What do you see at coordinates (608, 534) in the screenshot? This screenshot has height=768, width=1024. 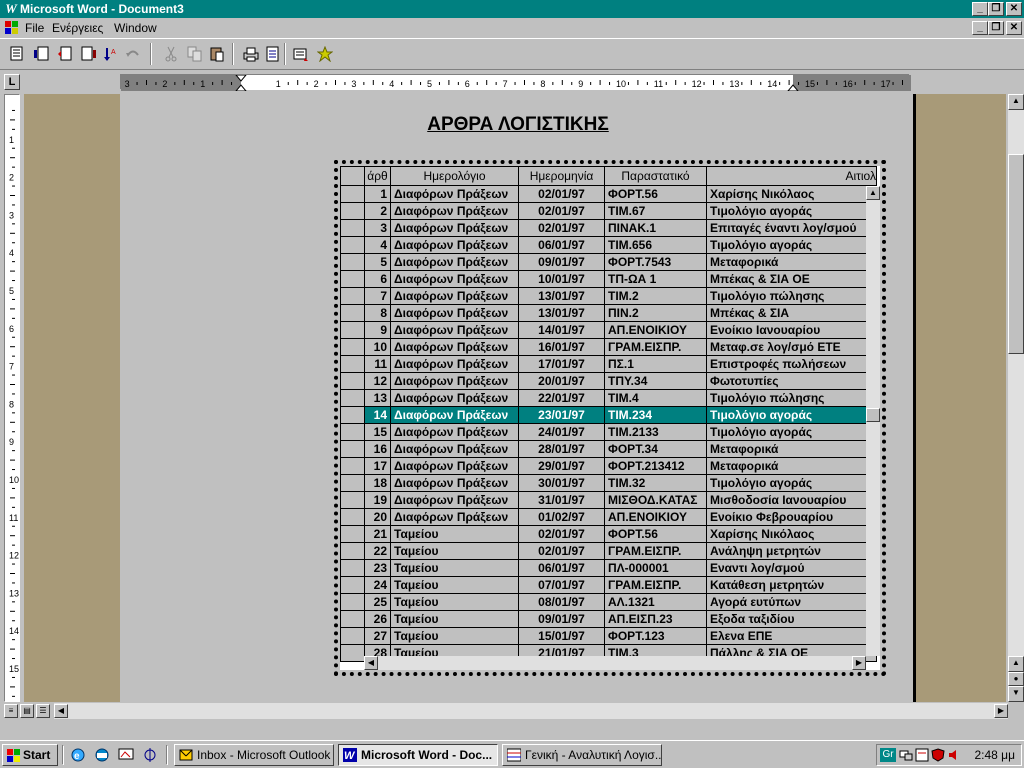 I see `table-row: 21 Ταμείου 02/01/97 ΦΟΡΤ.56 Χαρίσης Νικόλαος` at bounding box center [608, 534].